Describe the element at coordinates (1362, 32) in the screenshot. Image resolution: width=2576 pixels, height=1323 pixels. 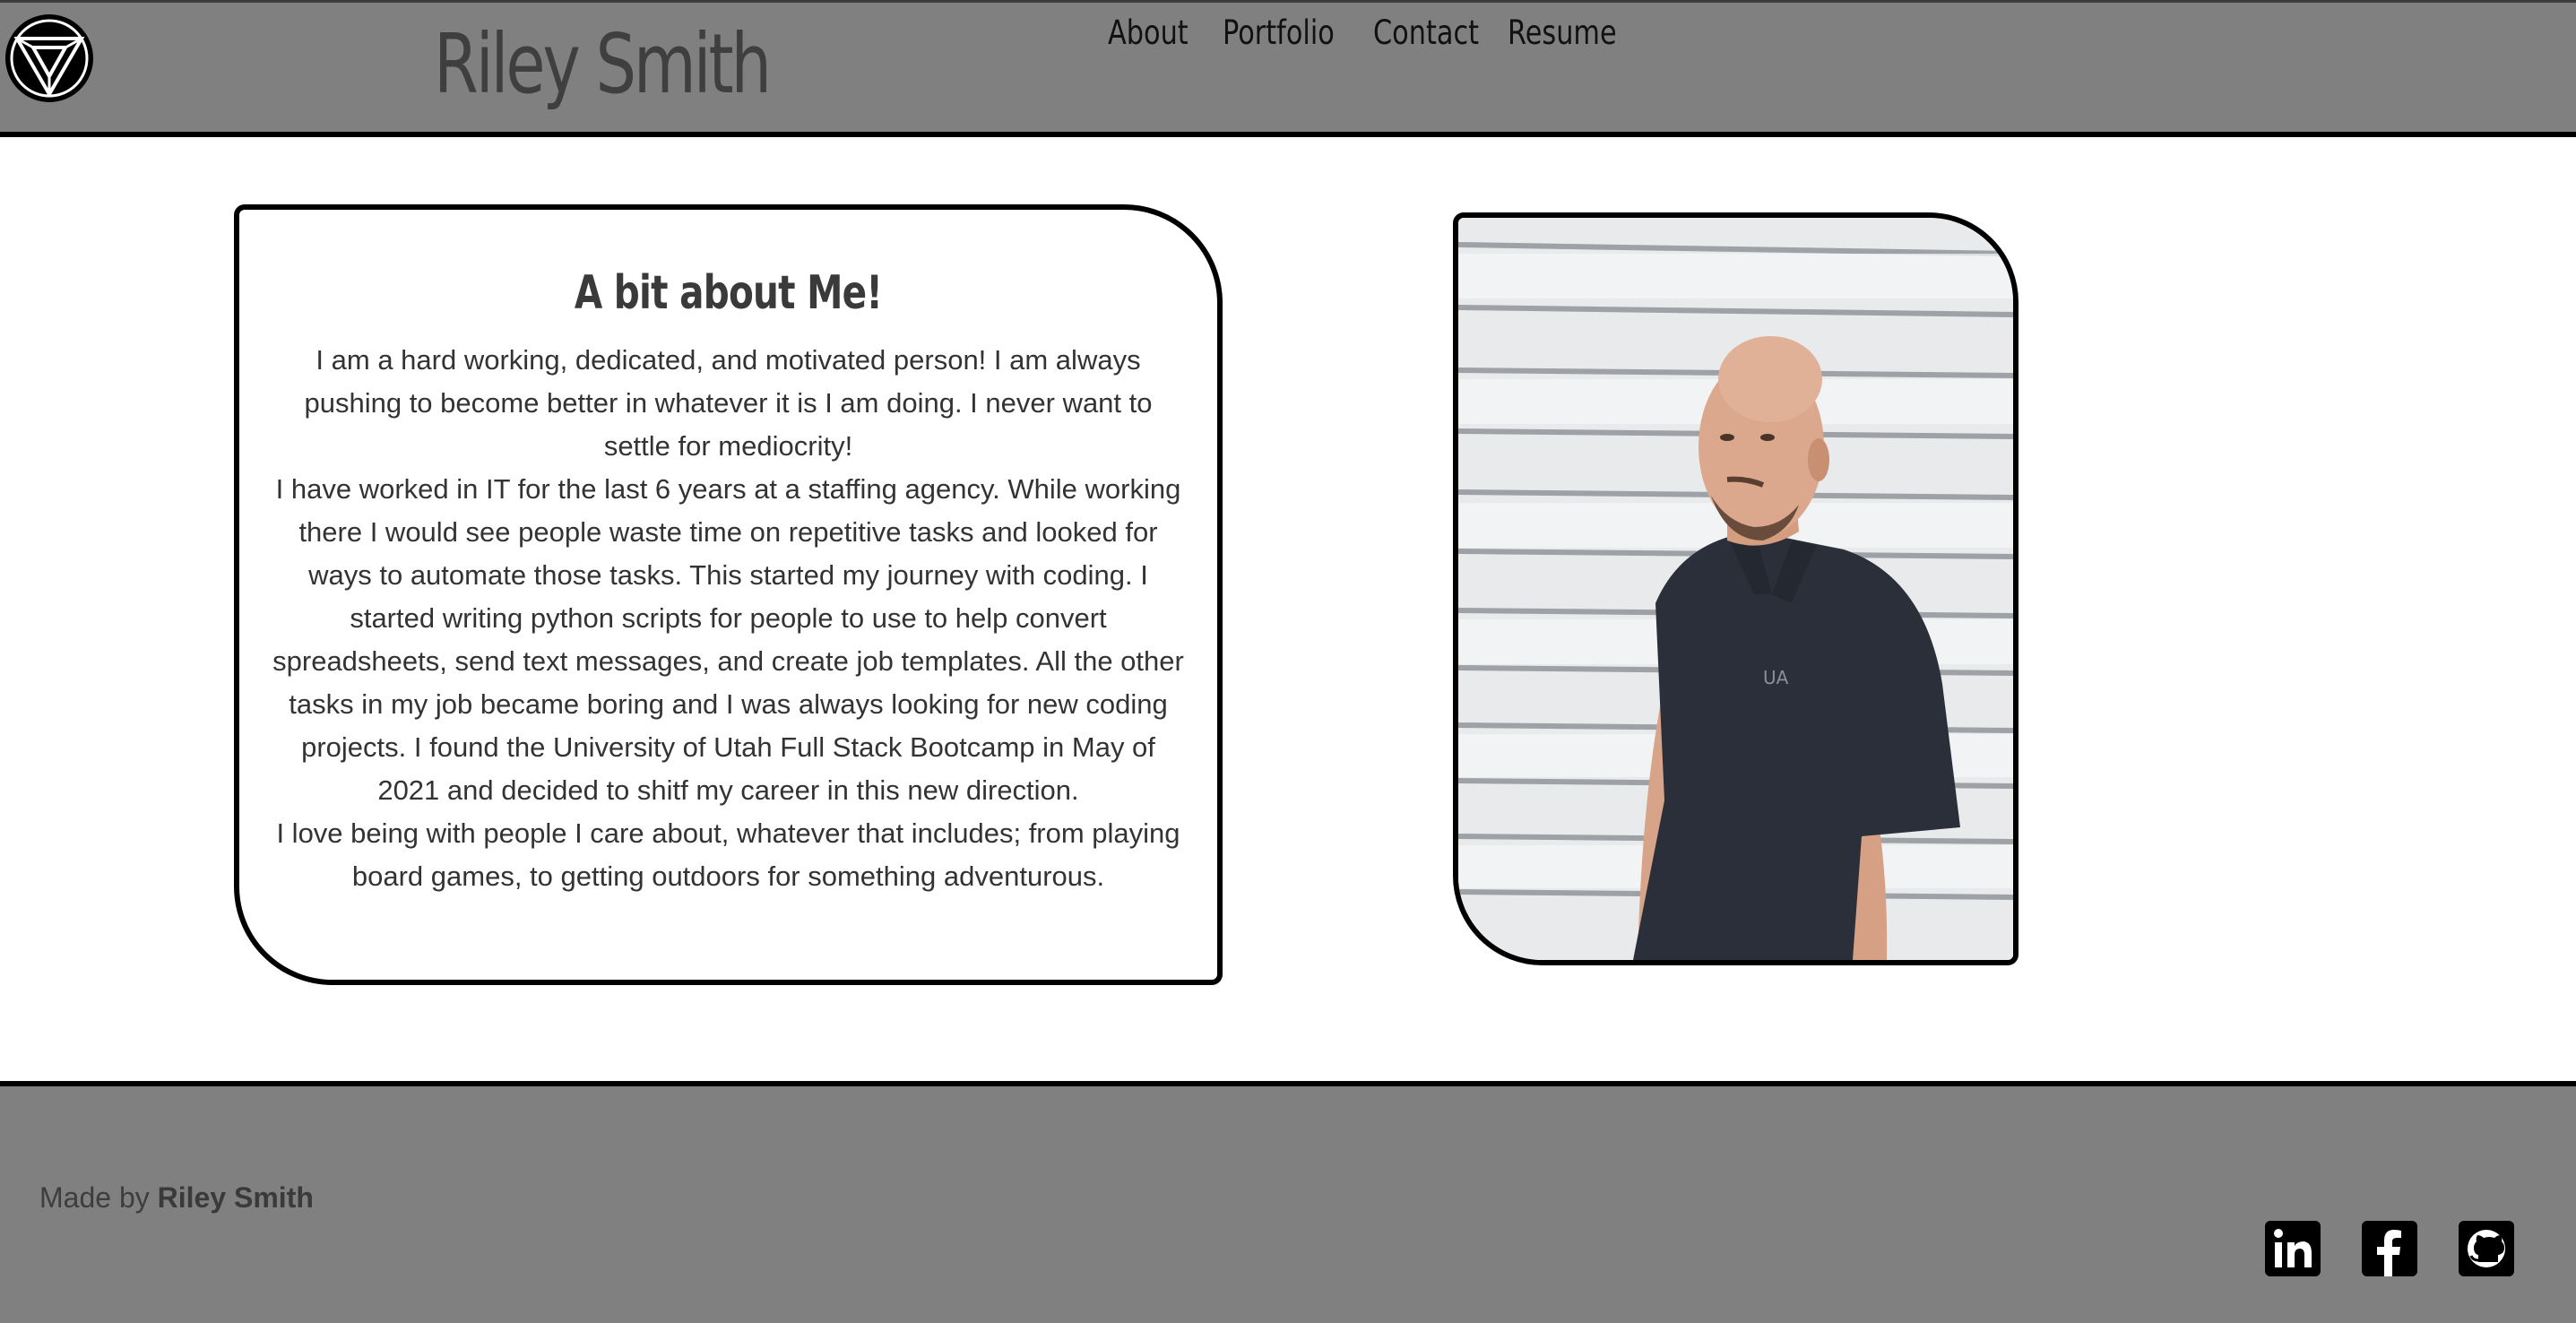
I see `main-nav: About Portfolio Contact Resume` at that location.